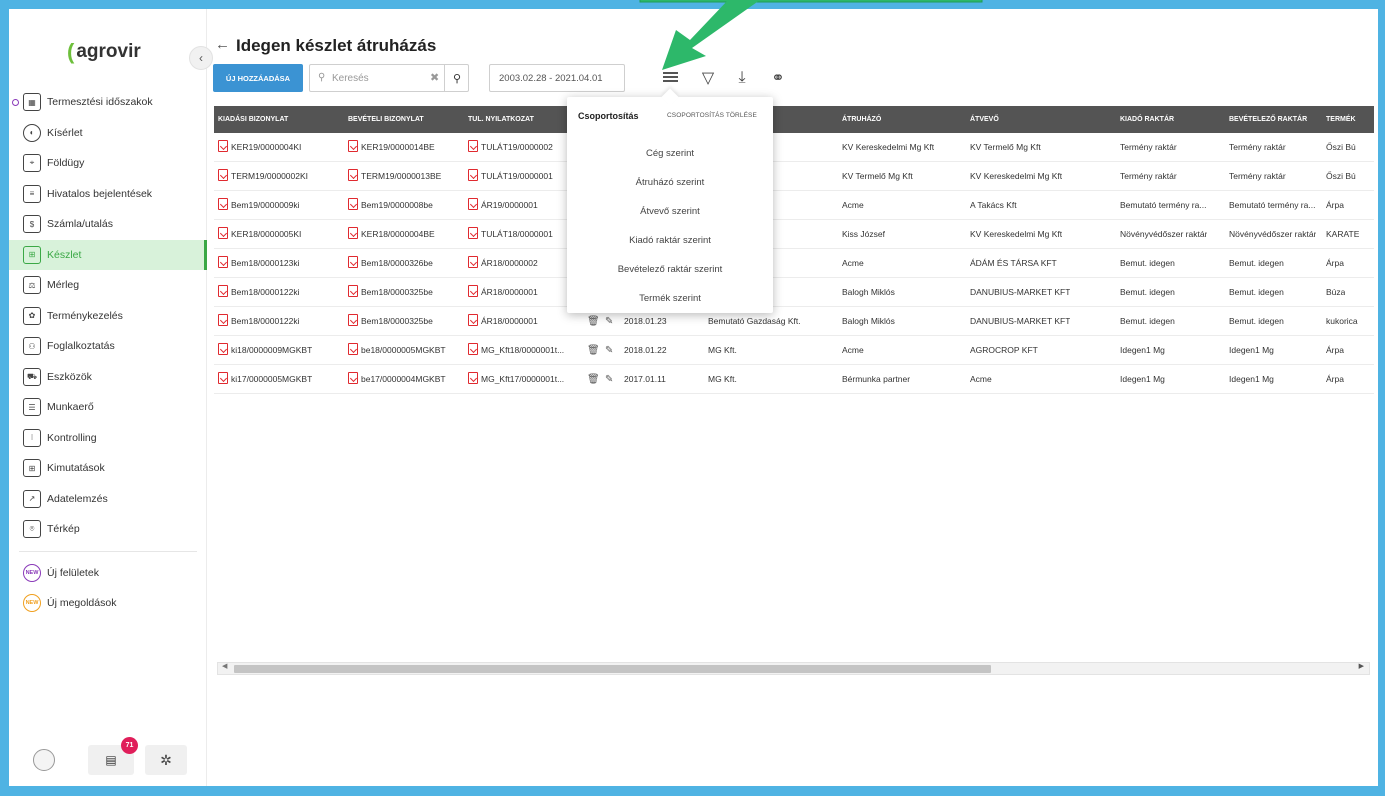 The image size is (1385, 796). I want to click on pdf-icon, so click(353, 146).